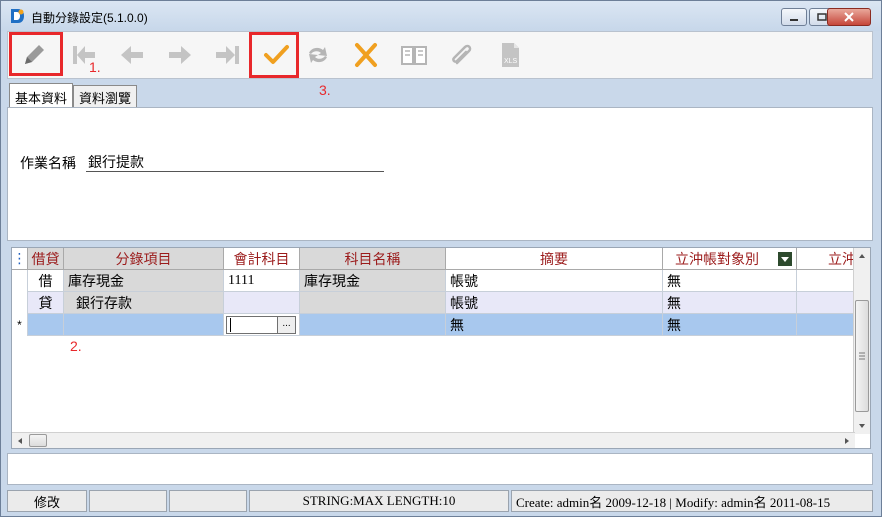  I want to click on tab-strip: 基本資料 資料瀏覽, so click(73, 95).